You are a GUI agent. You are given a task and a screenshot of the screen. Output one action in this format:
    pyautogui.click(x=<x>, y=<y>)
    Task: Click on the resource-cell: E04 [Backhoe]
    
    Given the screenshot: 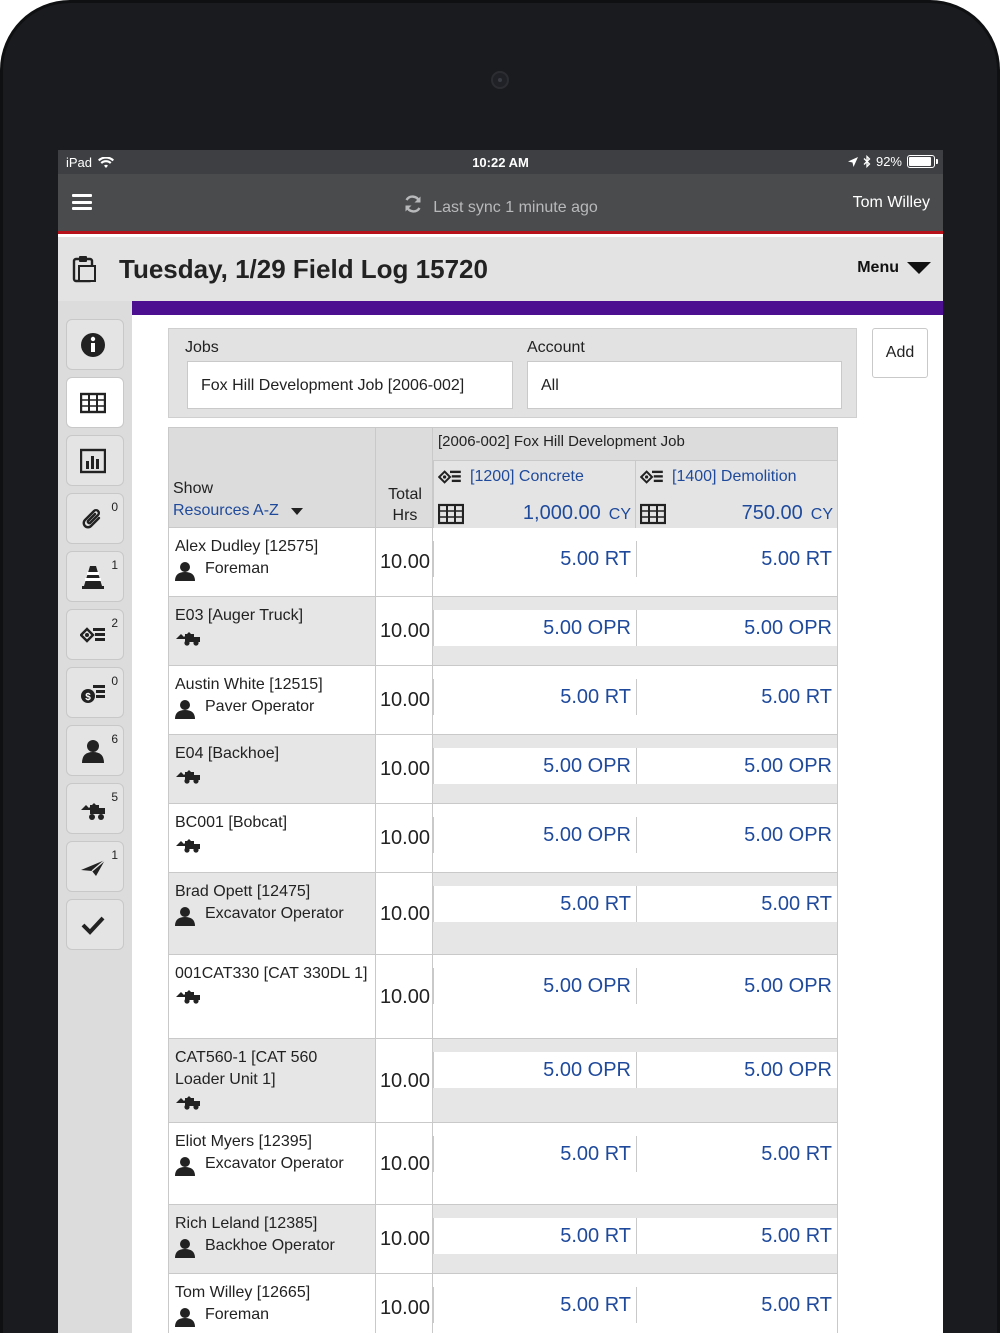 What is the action you would take?
    pyautogui.click(x=273, y=767)
    